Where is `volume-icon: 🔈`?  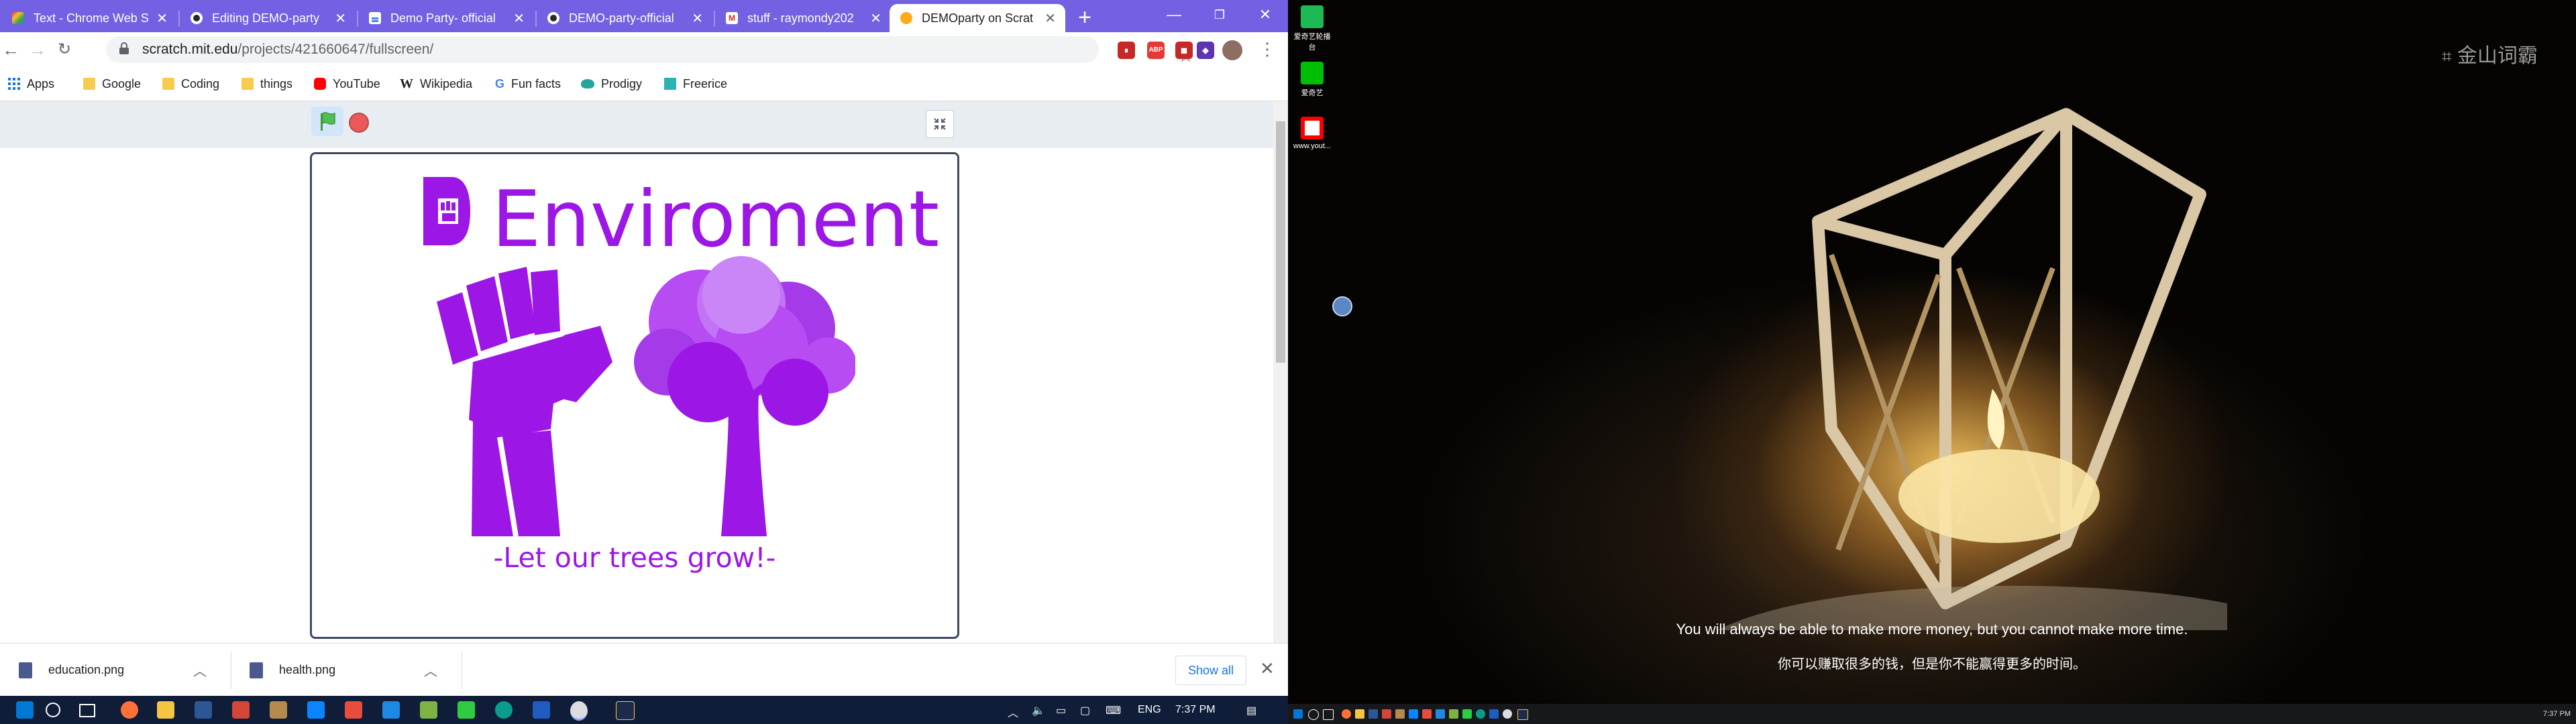
volume-icon: 🔈 is located at coordinates (1038, 710).